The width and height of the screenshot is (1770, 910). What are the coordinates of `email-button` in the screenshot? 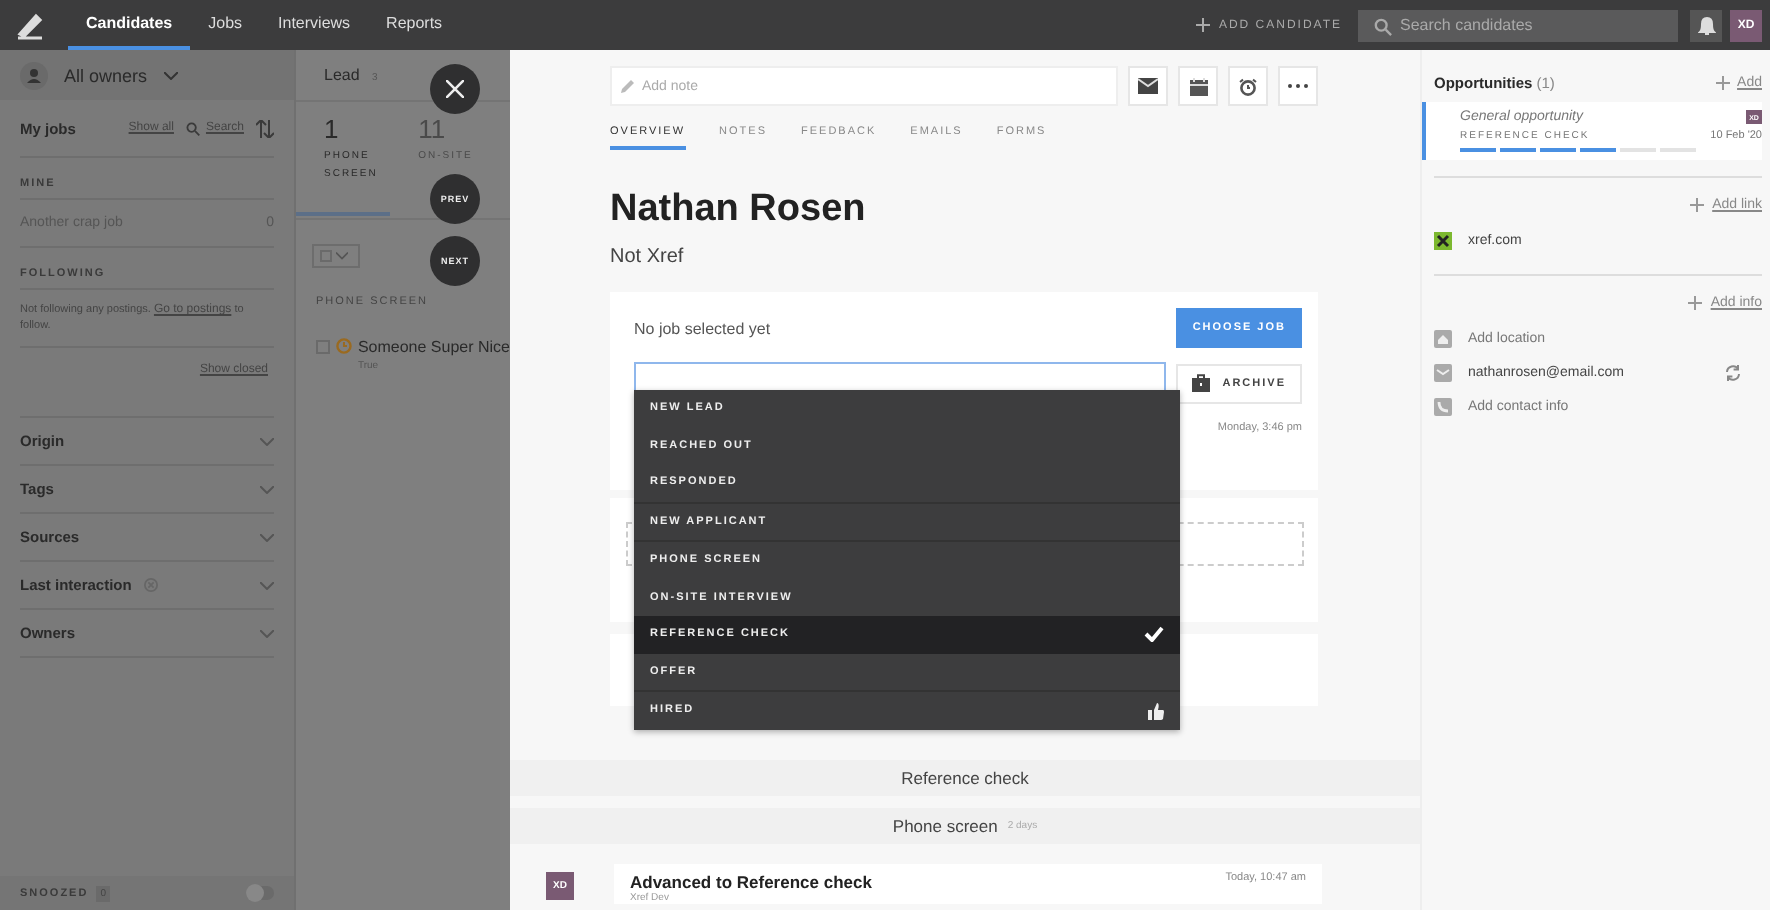 It's located at (1148, 86).